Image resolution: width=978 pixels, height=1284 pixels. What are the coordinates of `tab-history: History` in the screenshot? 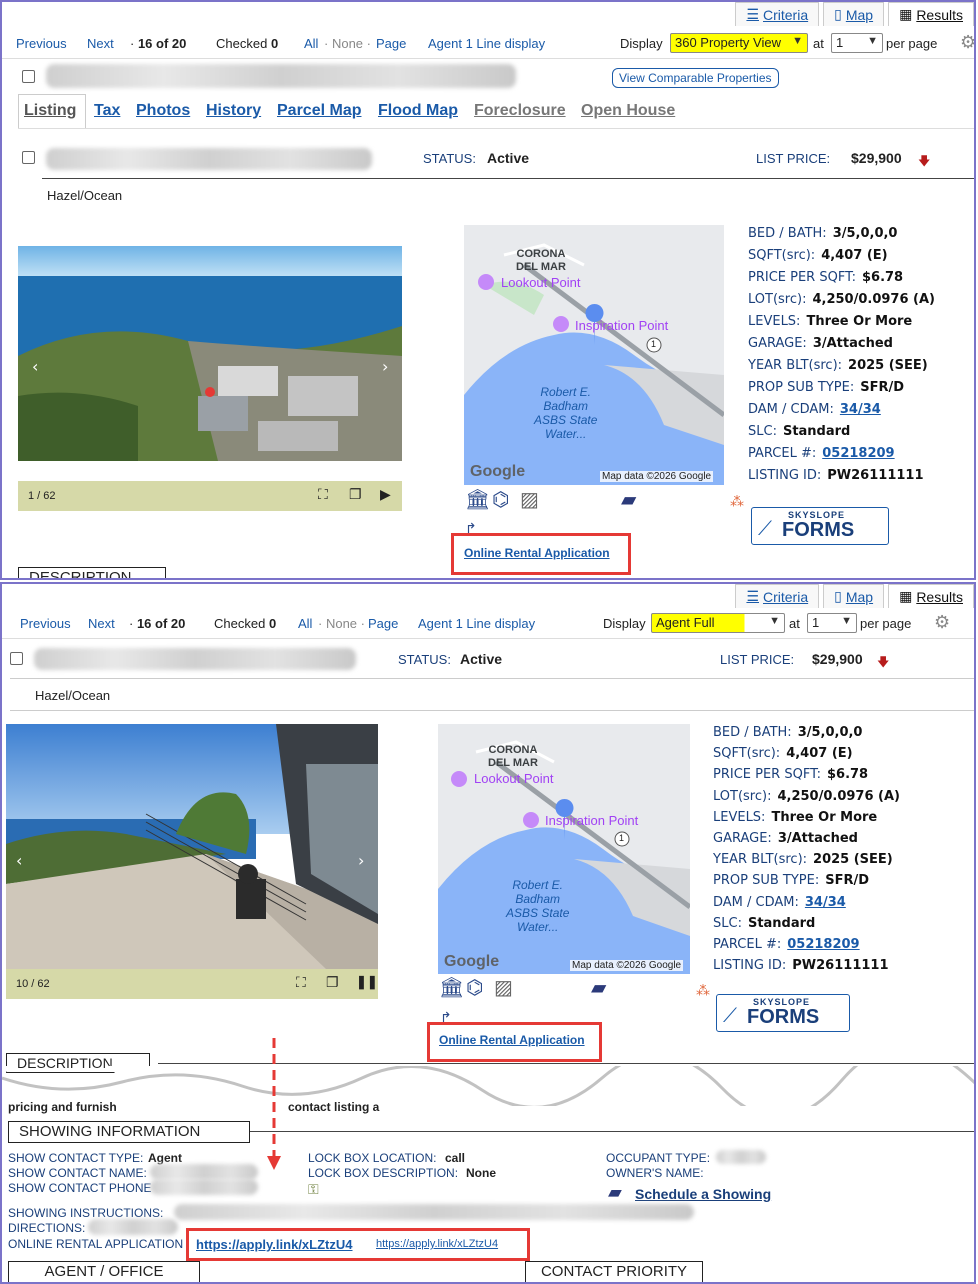 It's located at (233, 111).